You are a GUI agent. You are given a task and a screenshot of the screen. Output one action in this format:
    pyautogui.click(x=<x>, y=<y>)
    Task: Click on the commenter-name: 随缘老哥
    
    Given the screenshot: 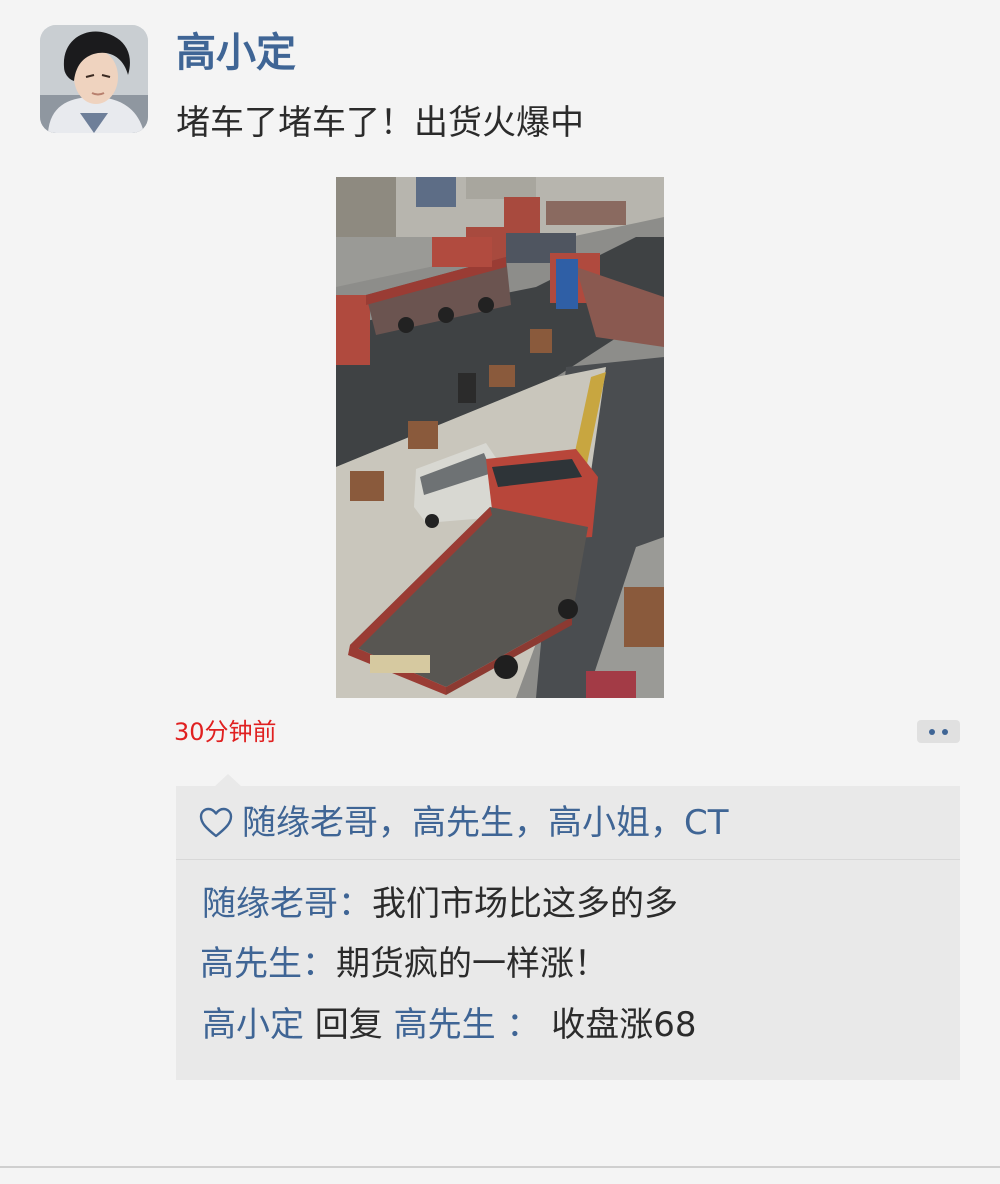 What is the action you would take?
    pyautogui.click(x=270, y=904)
    